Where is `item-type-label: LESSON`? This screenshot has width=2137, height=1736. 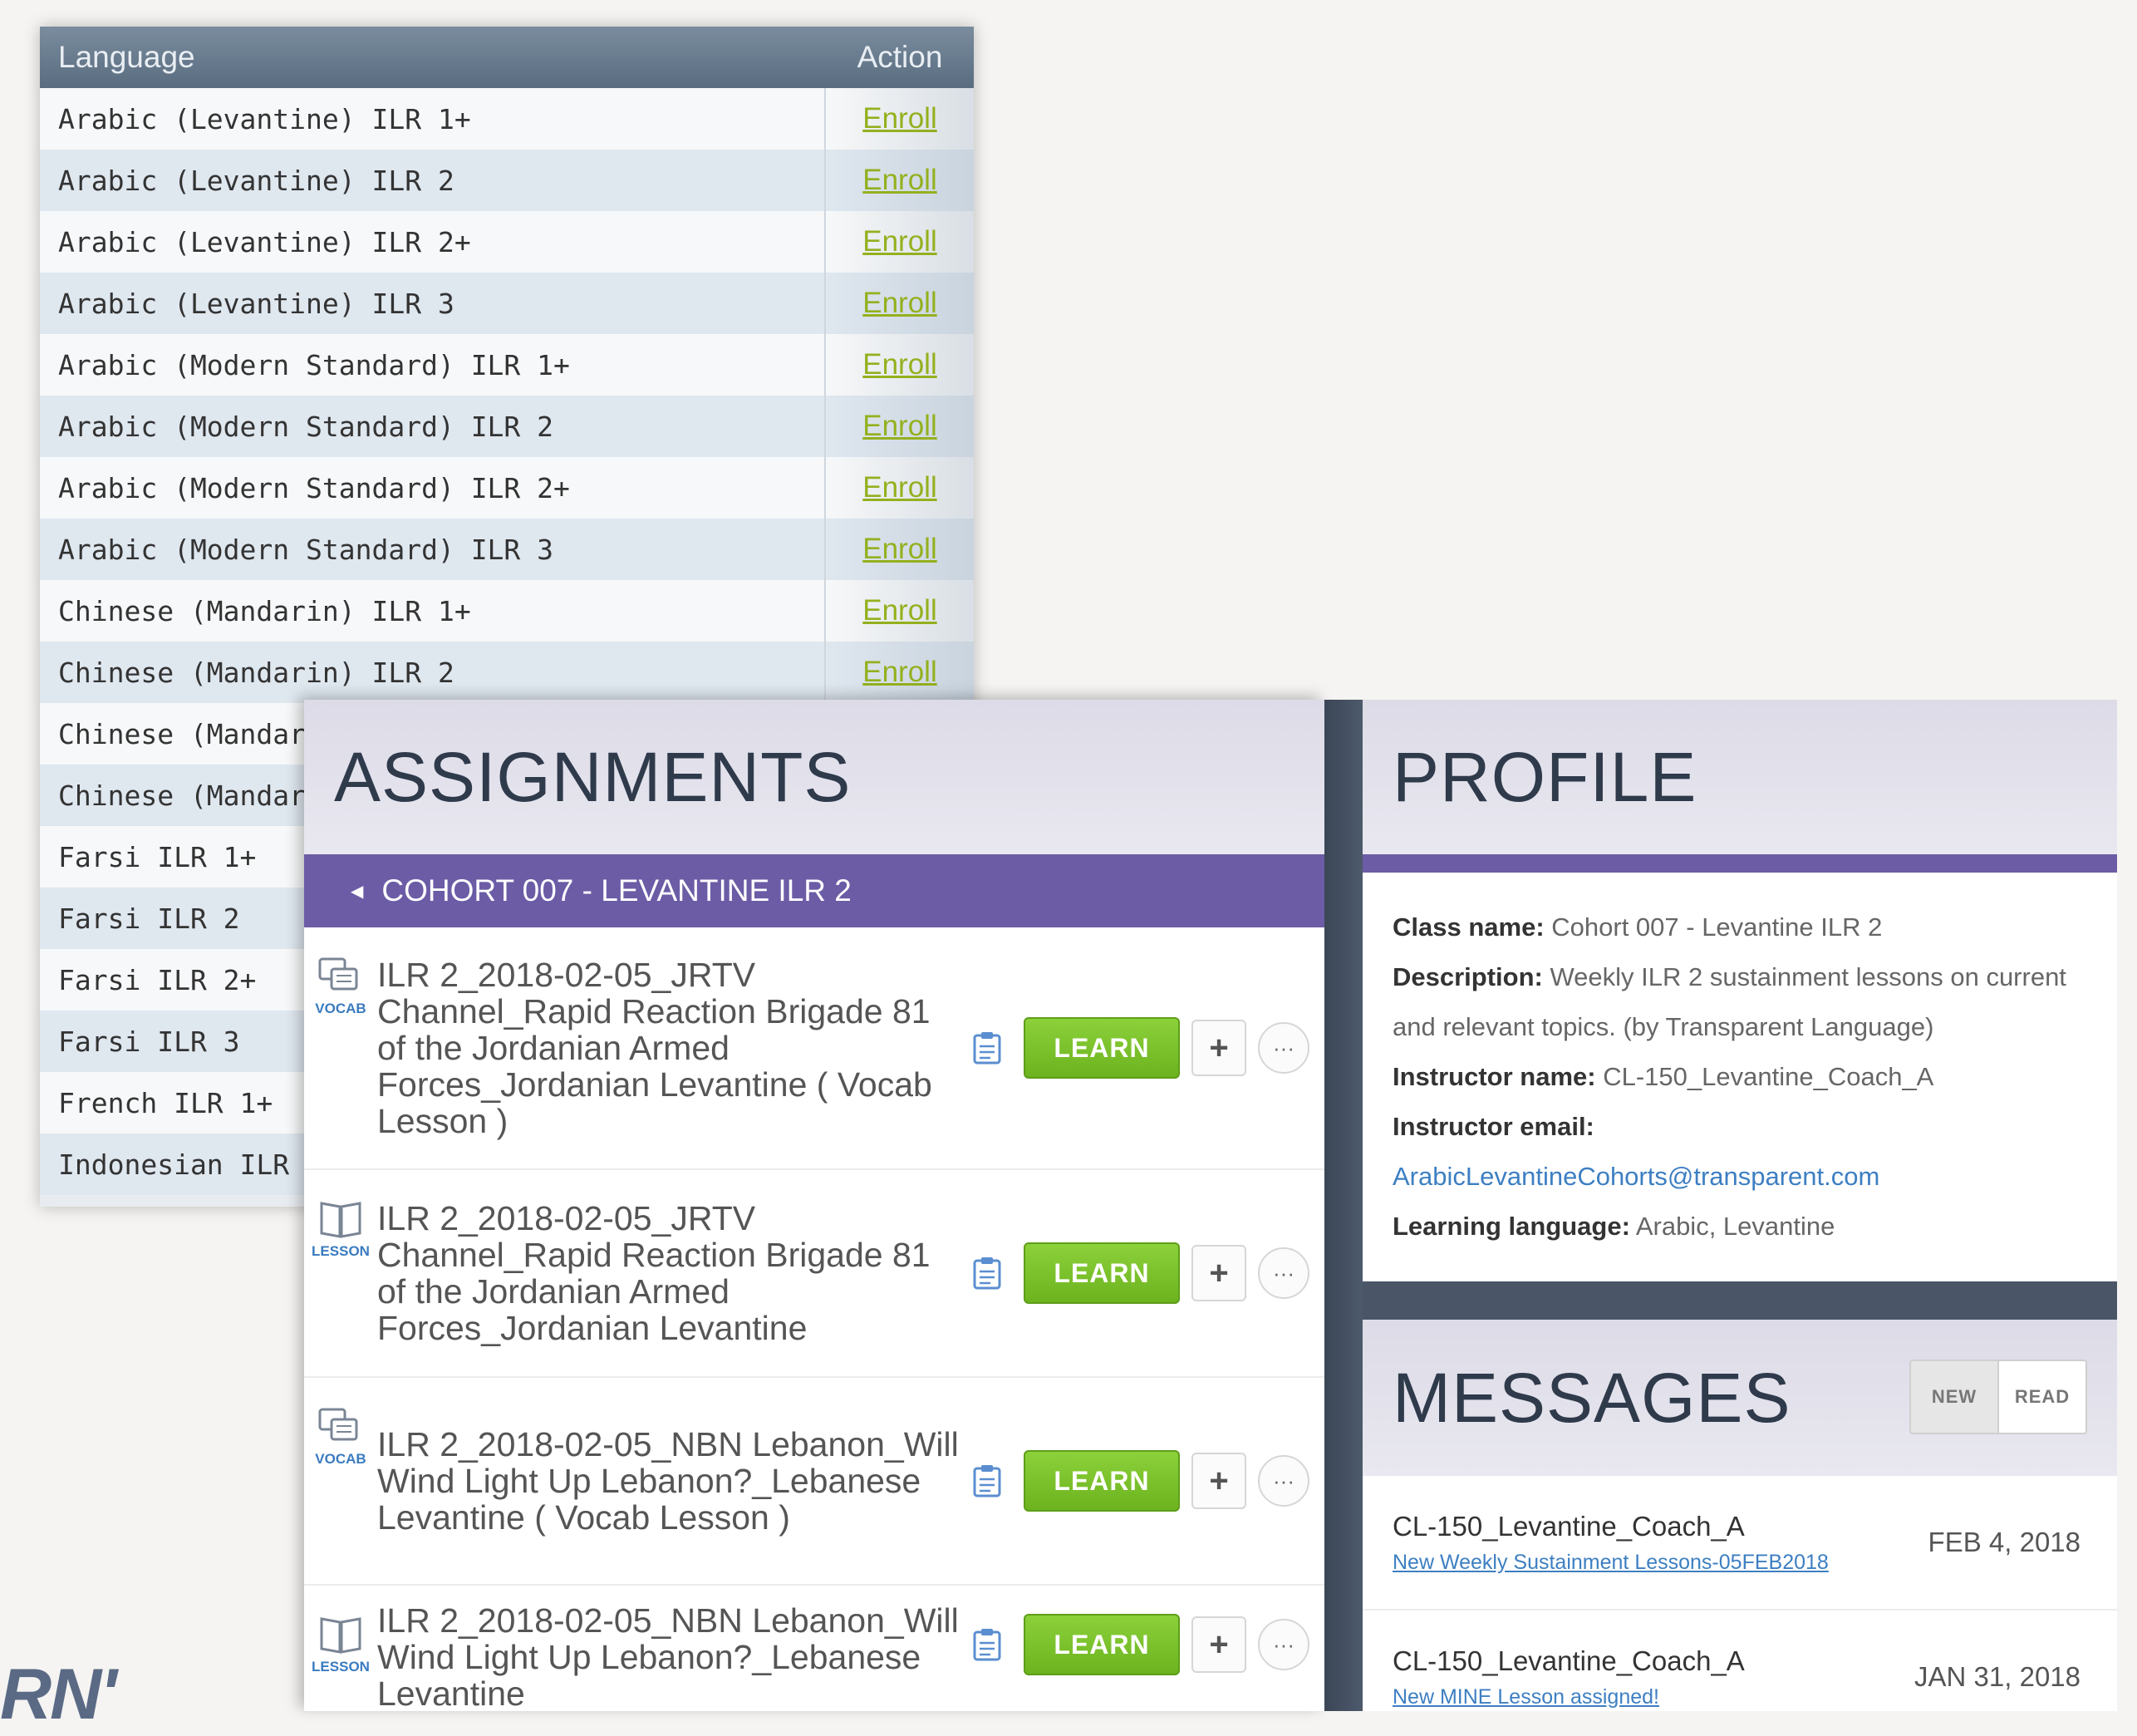 item-type-label: LESSON is located at coordinates (341, 1667).